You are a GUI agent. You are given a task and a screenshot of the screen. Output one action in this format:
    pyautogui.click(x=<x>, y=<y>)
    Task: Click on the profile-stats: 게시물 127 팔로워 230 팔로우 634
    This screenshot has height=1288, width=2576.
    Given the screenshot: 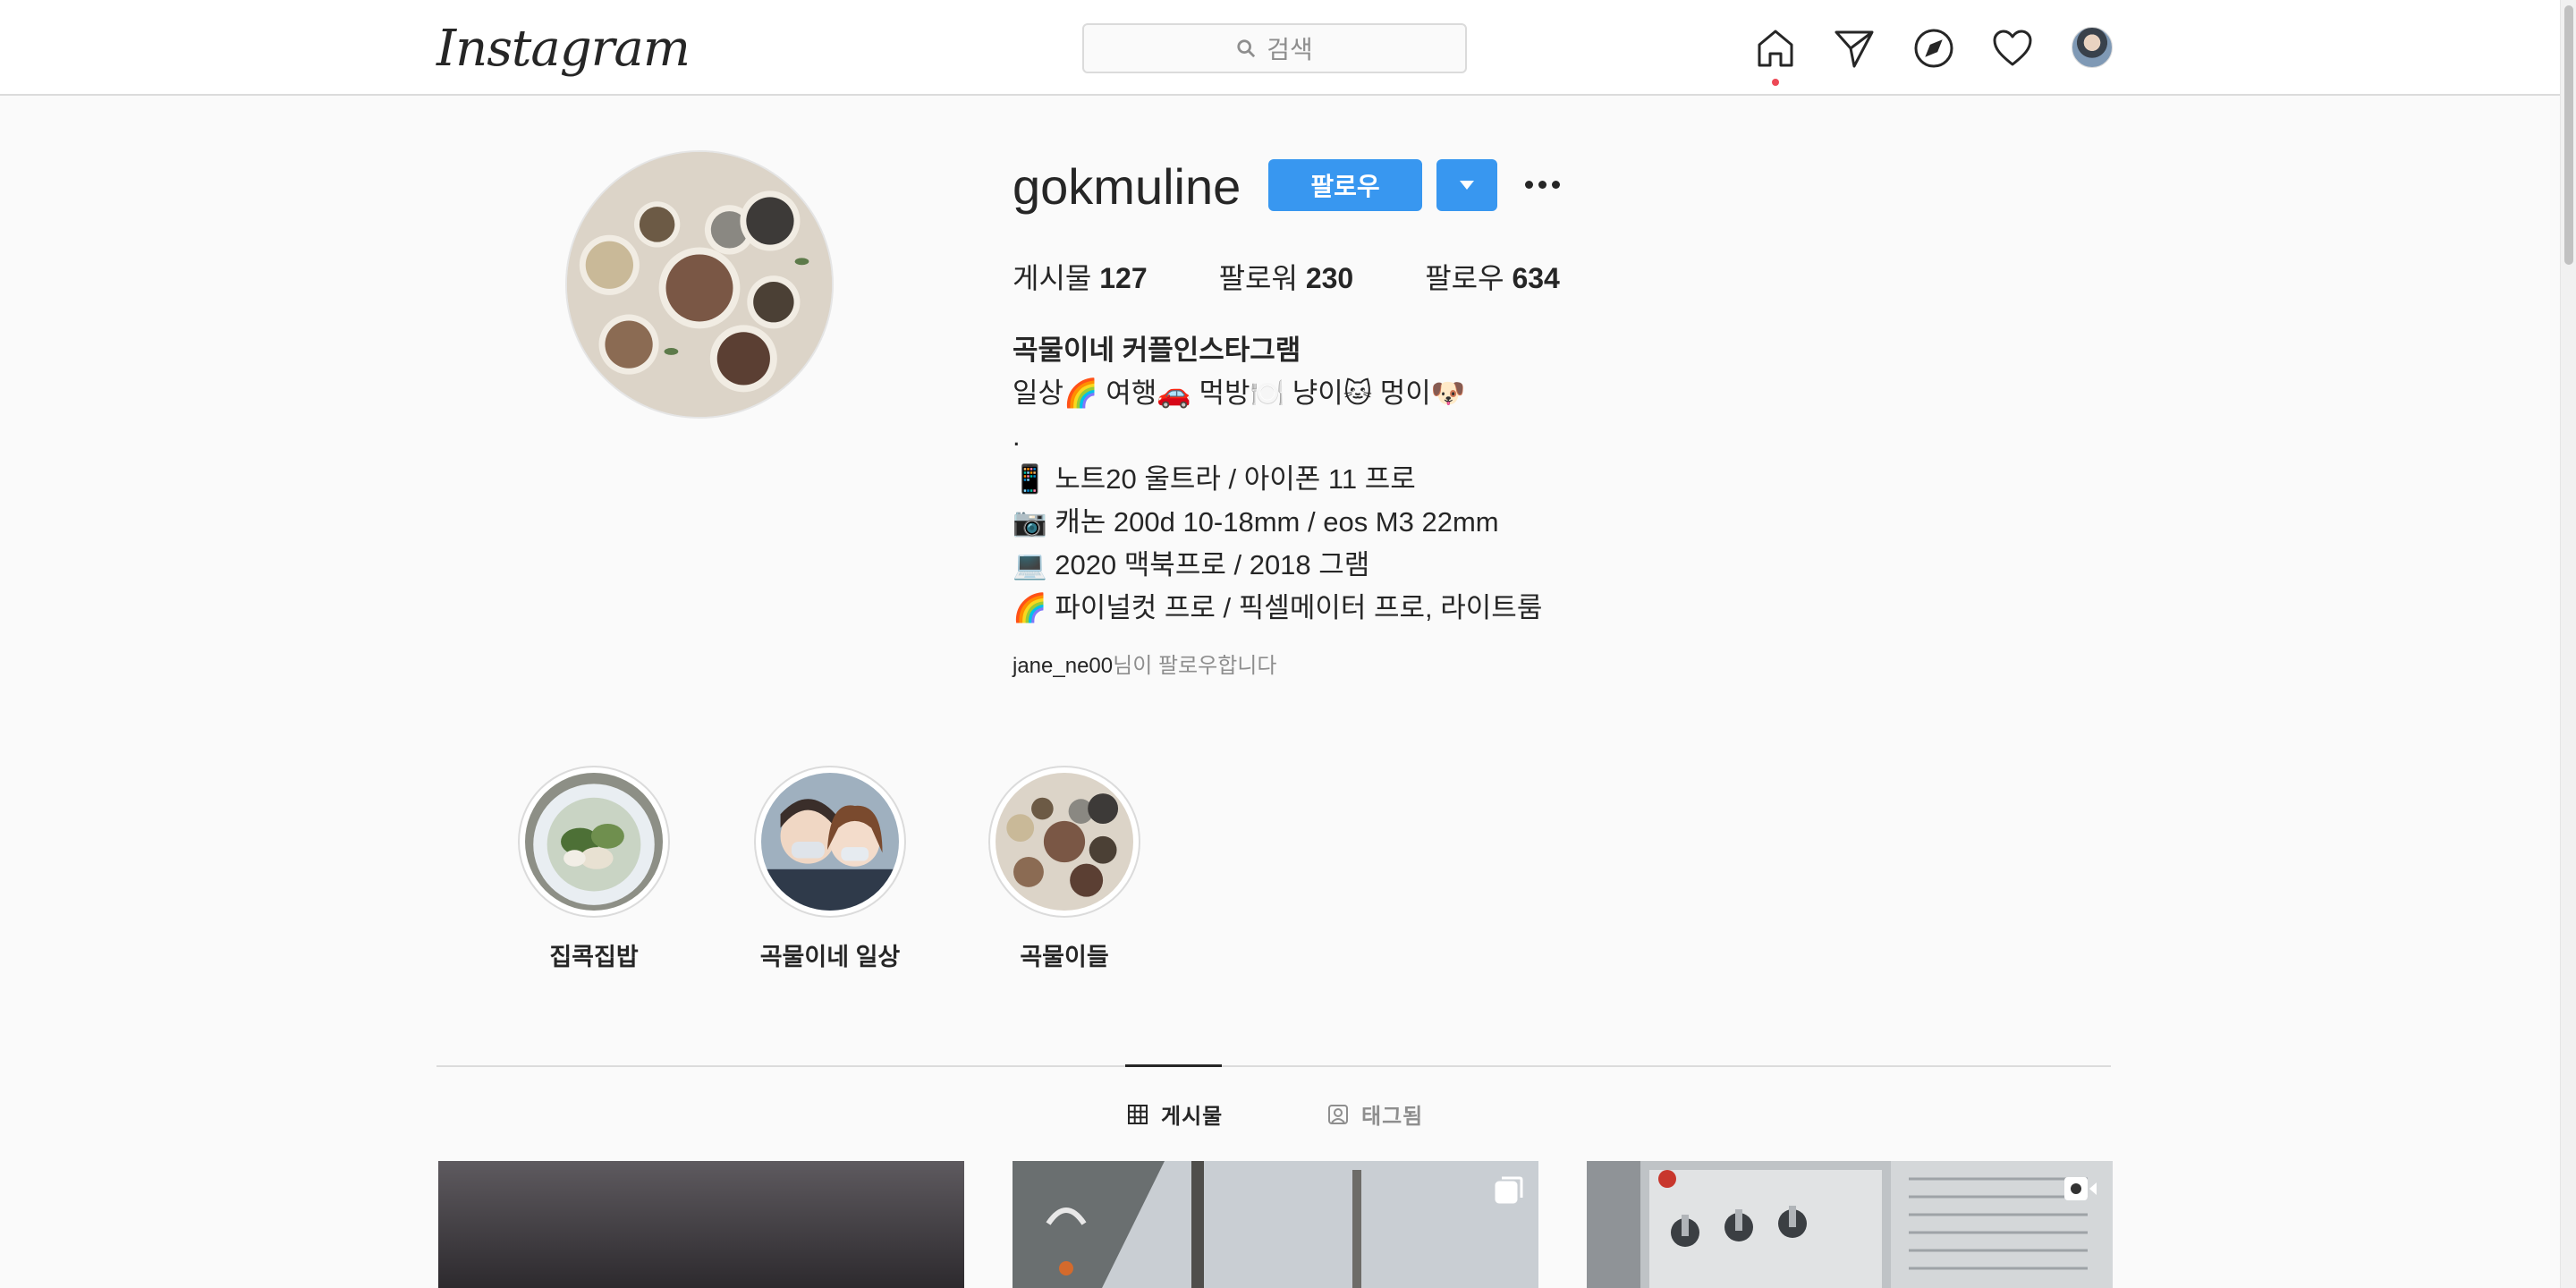 What is the action you would take?
    pyautogui.click(x=1322, y=276)
    